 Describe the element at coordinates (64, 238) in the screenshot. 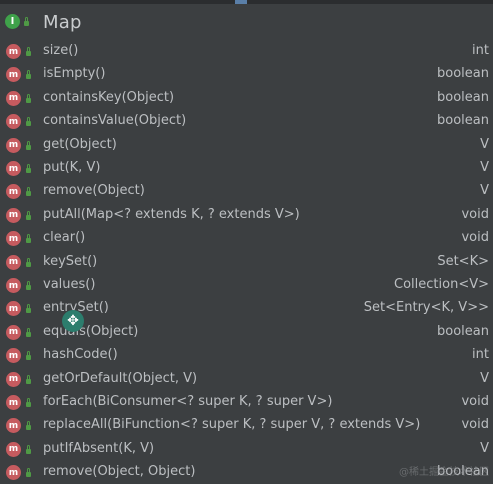

I see `method-signature: clear()` at that location.